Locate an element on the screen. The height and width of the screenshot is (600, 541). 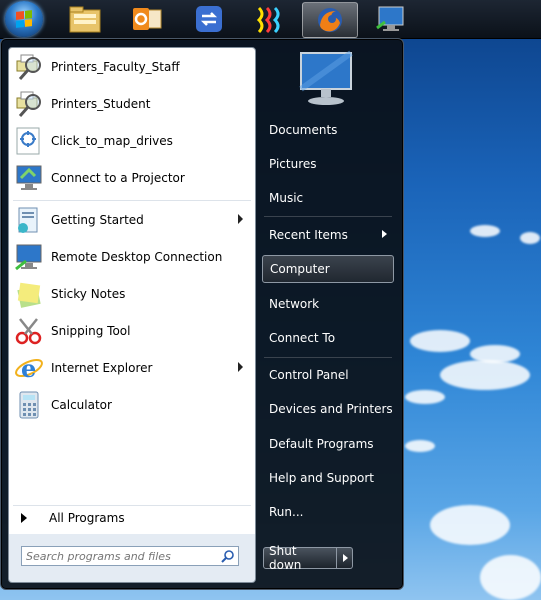
menu-label: Help and Support is located at coordinates (321, 478).